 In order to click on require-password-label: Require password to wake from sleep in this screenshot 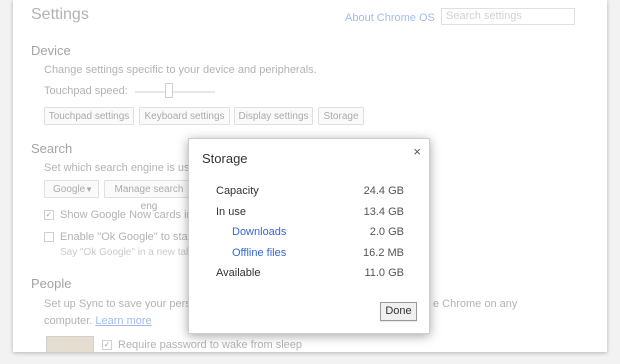, I will do `click(210, 345)`.